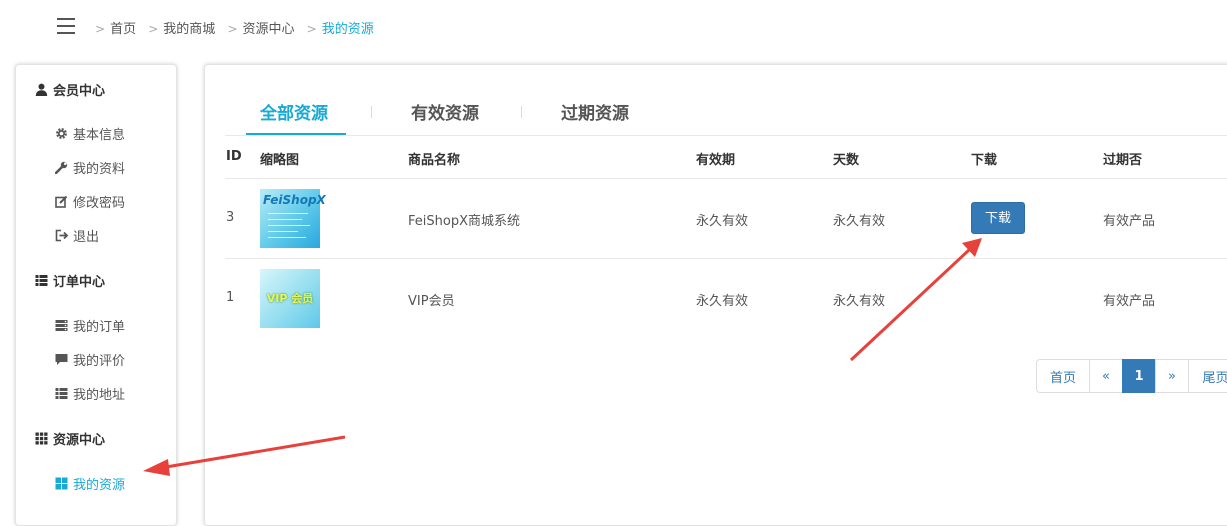  What do you see at coordinates (61, 235) in the screenshot?
I see `logout-icon` at bounding box center [61, 235].